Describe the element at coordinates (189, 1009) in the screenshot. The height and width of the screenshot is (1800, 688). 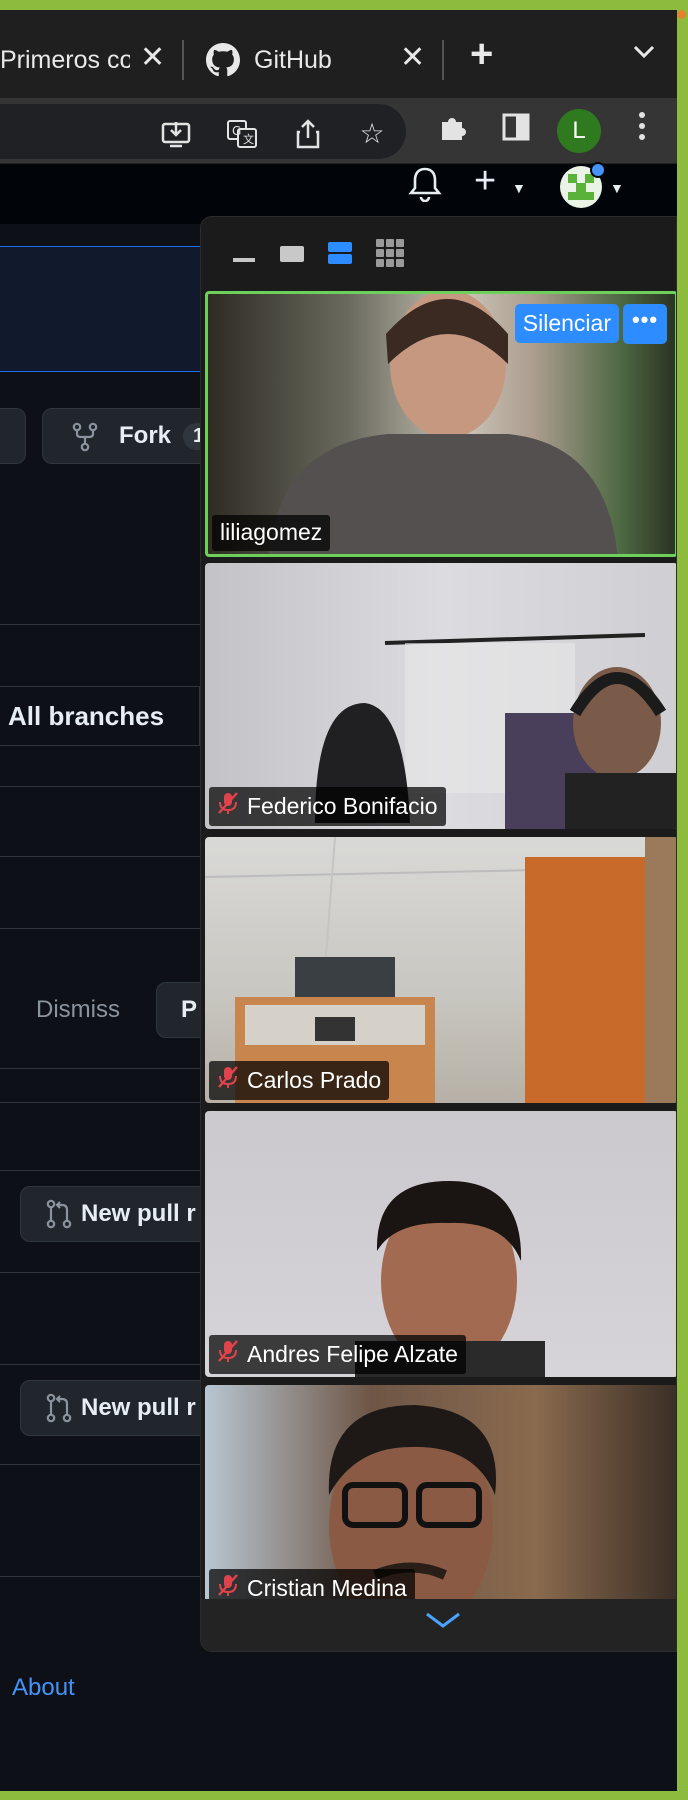
I see `button-label: P` at that location.